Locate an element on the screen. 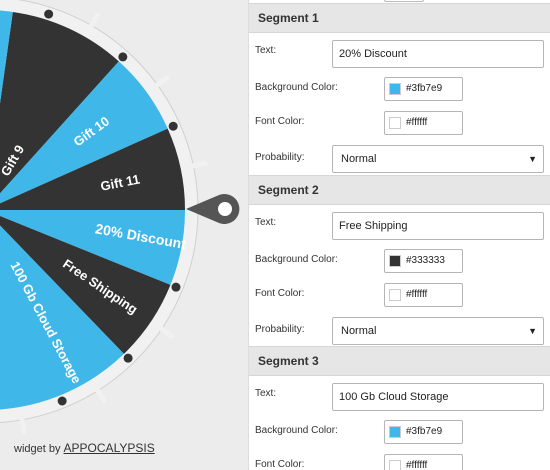  segment-3-font-row: Font Color: #ffffff is located at coordinates (399, 457).